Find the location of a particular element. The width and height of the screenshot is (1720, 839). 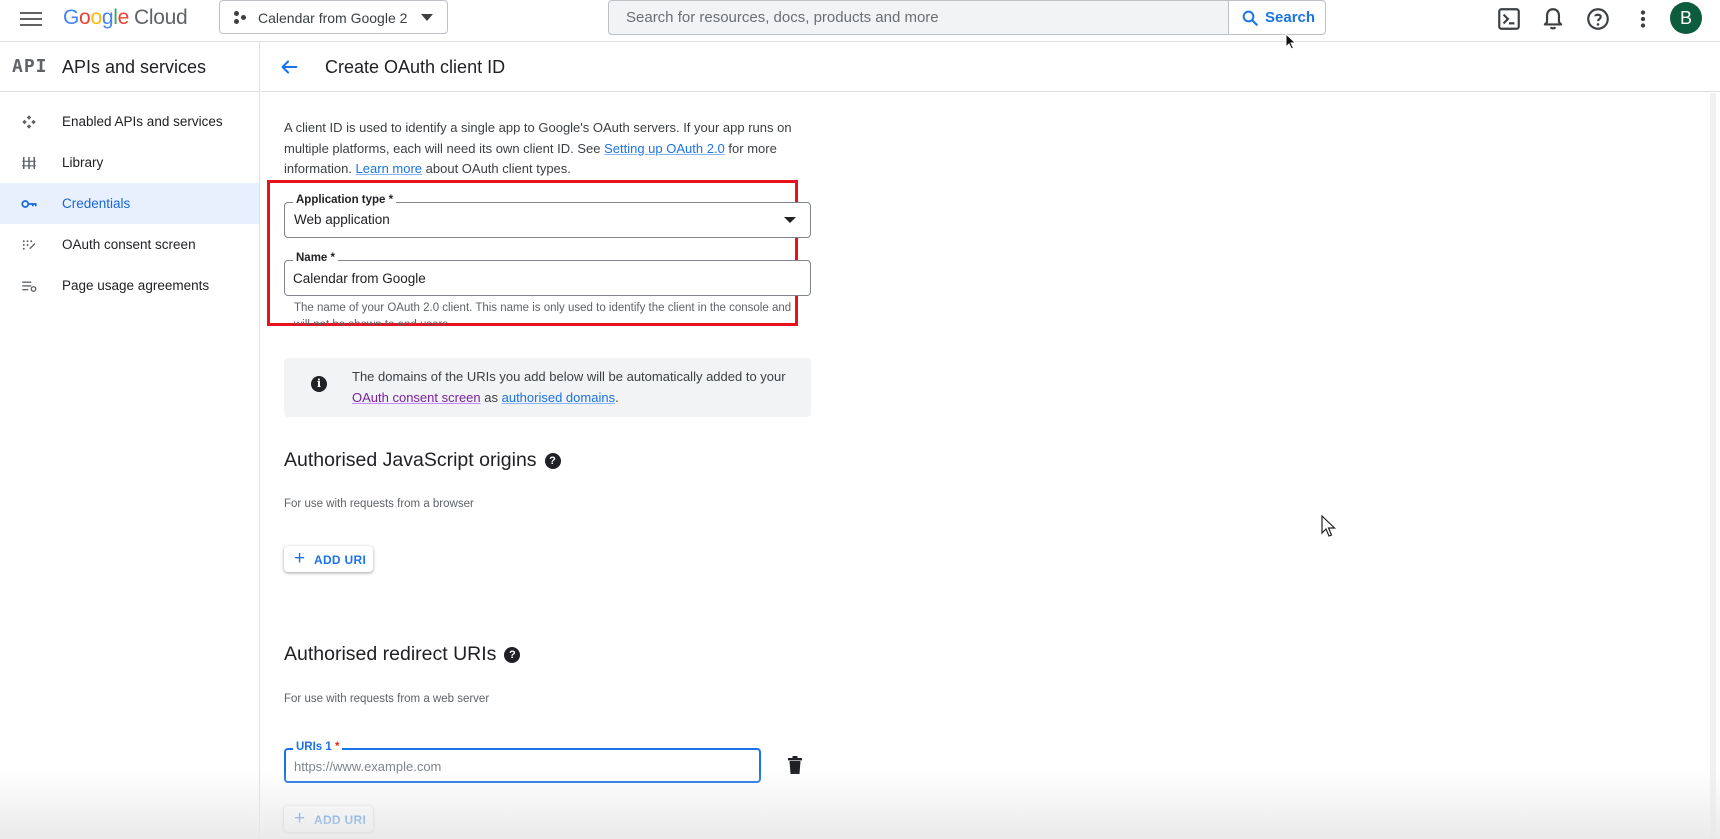

name-label: Name * is located at coordinates (315, 258).